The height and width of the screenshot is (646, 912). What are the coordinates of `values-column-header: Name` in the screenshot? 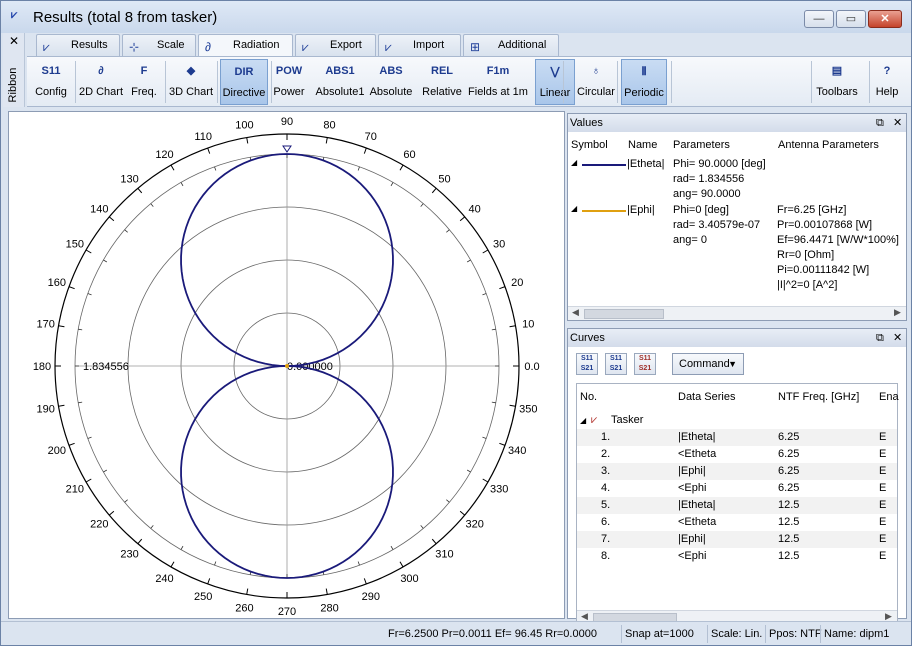 It's located at (642, 145).